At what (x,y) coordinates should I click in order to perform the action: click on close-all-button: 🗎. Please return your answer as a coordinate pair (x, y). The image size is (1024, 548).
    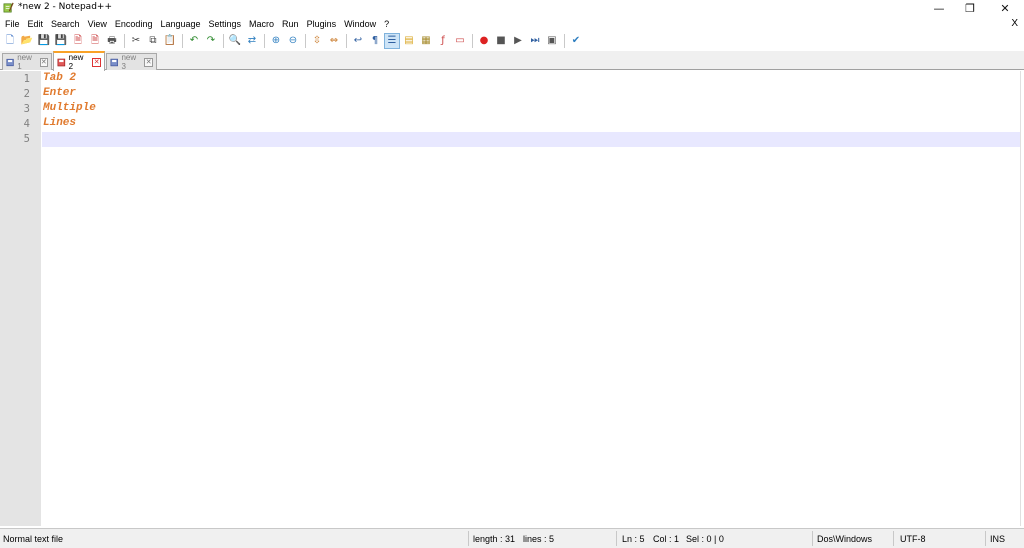
    Looking at the image, I should click on (95, 41).